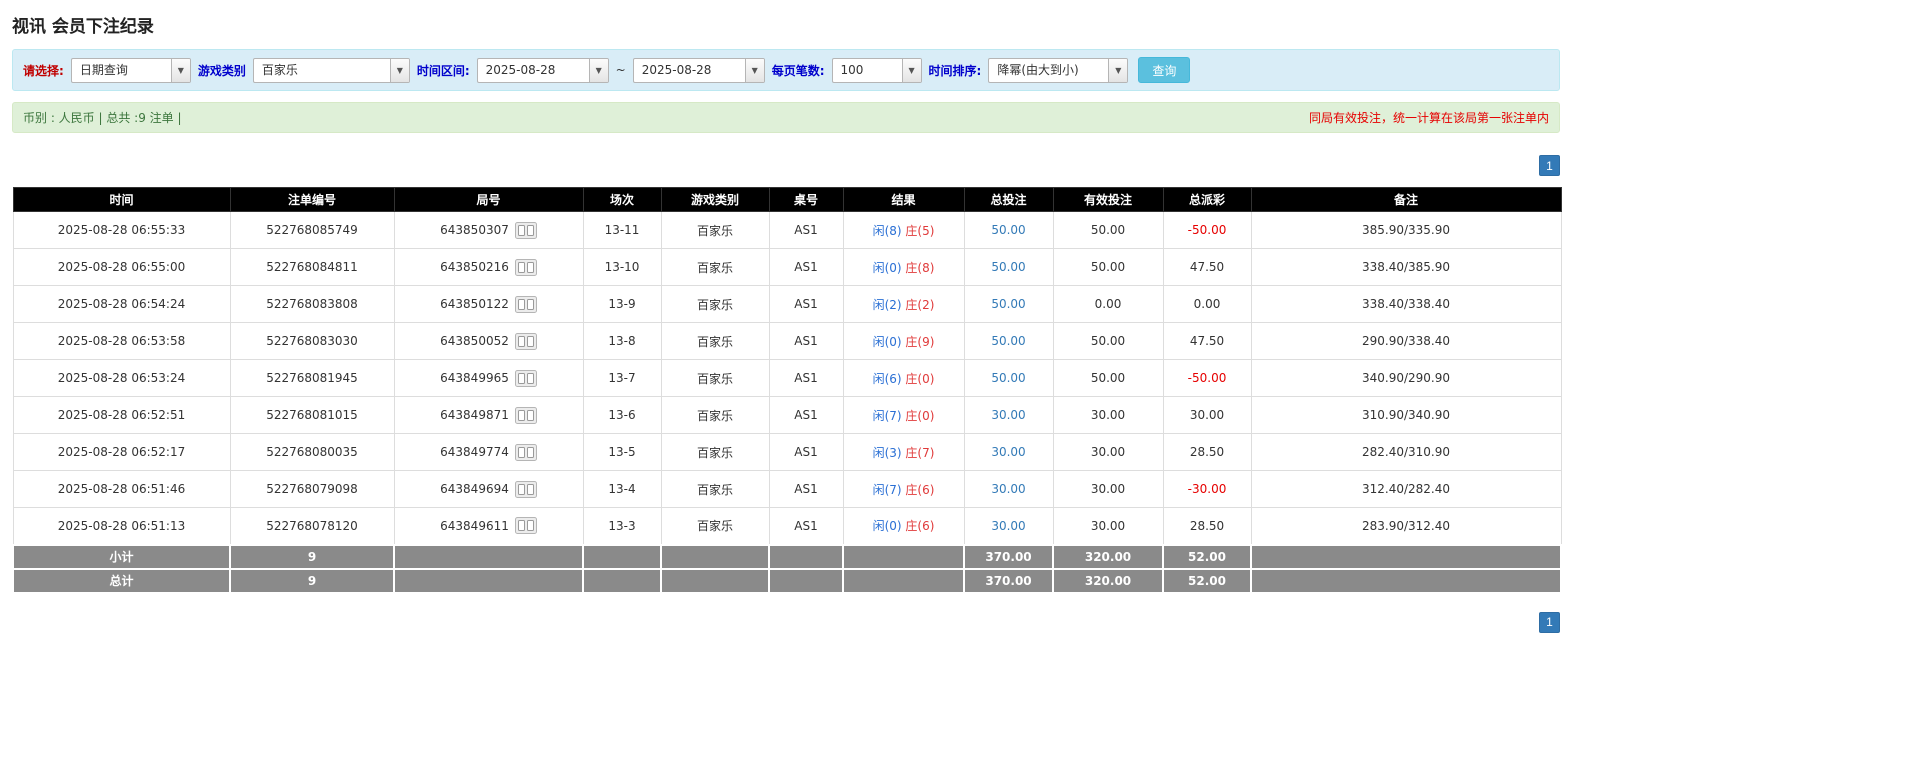 The width and height of the screenshot is (1919, 776). What do you see at coordinates (920, 341) in the screenshot?
I see `result-banker: 庄(9)` at bounding box center [920, 341].